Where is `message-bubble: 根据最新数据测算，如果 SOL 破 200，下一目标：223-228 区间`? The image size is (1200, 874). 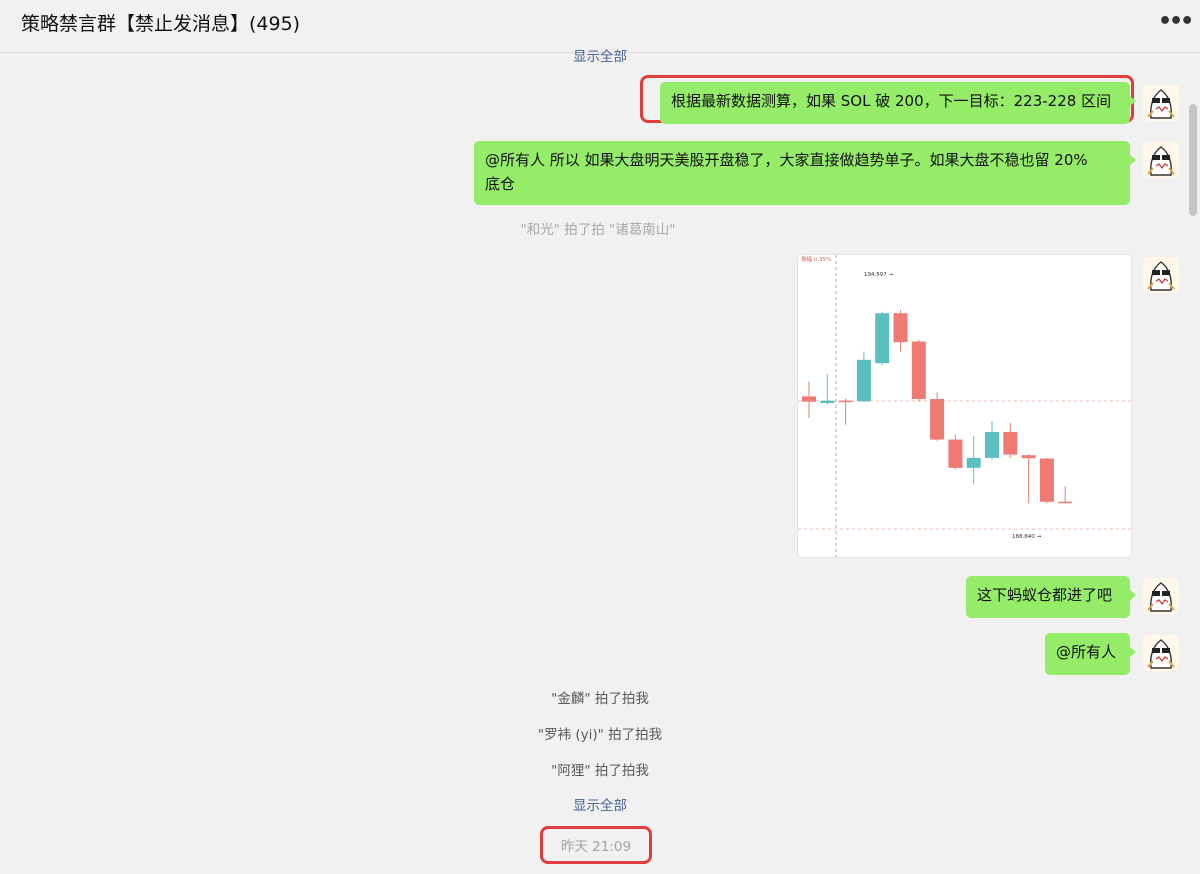 message-bubble: 根据最新数据测算，如果 SOL 破 200，下一目标：223-228 区间 is located at coordinates (898, 103).